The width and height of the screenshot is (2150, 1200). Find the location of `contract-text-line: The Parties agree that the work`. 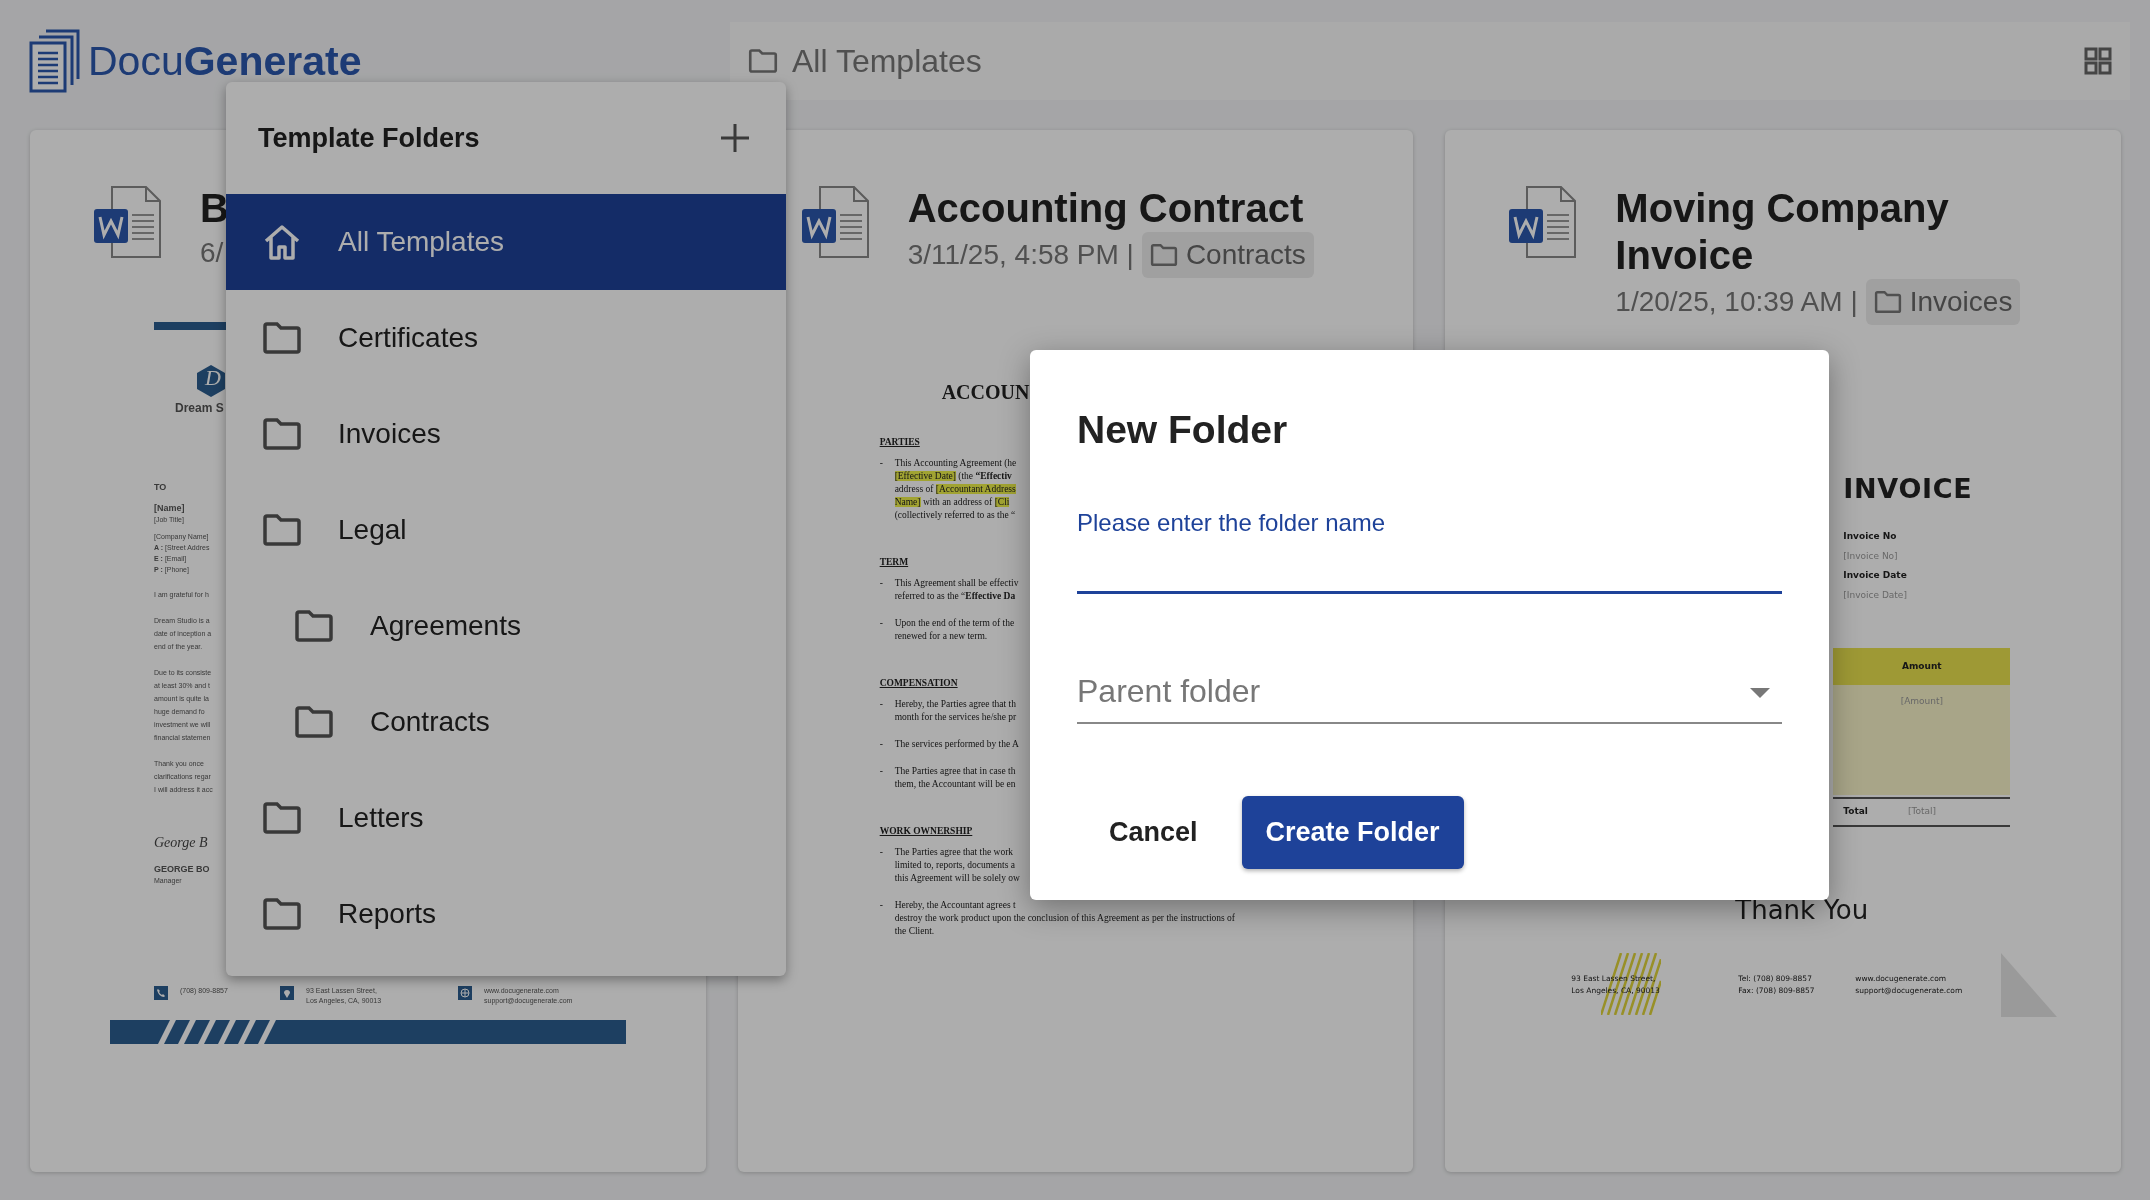

contract-text-line: The Parties agree that the work is located at coordinates (954, 852).